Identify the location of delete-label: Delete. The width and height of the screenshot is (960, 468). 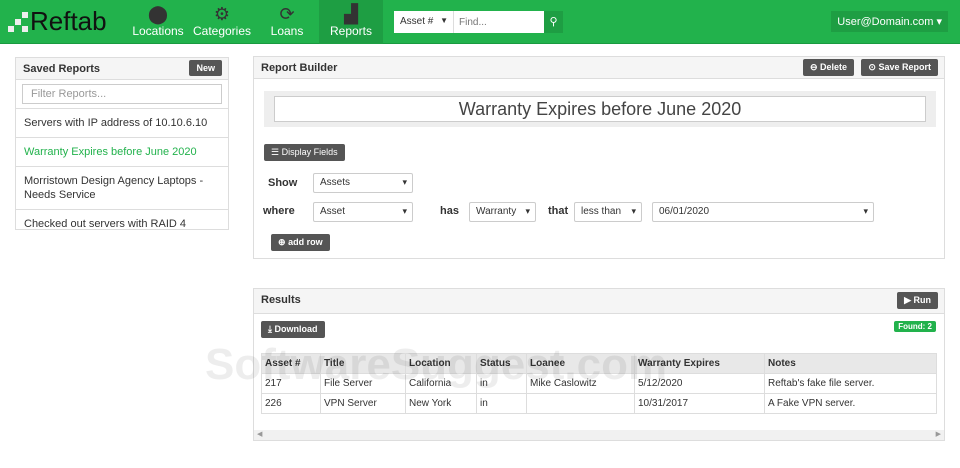
(833, 67).